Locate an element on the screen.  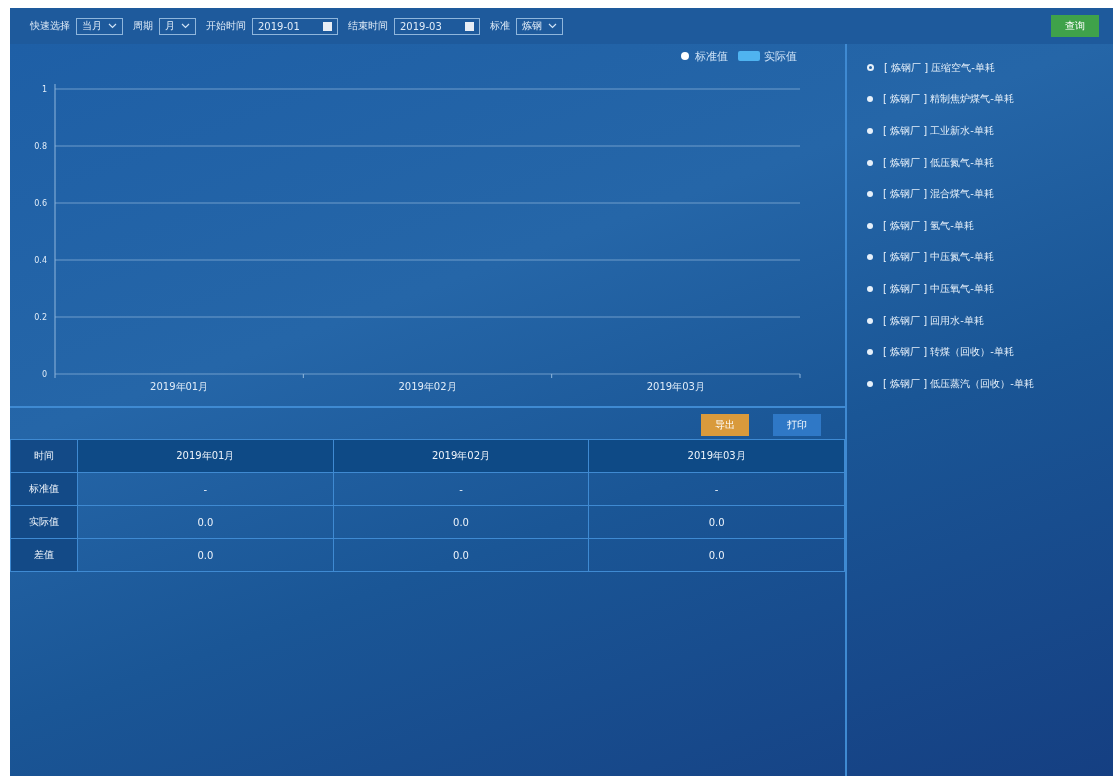
select-field: 当月 is located at coordinates (99, 26).